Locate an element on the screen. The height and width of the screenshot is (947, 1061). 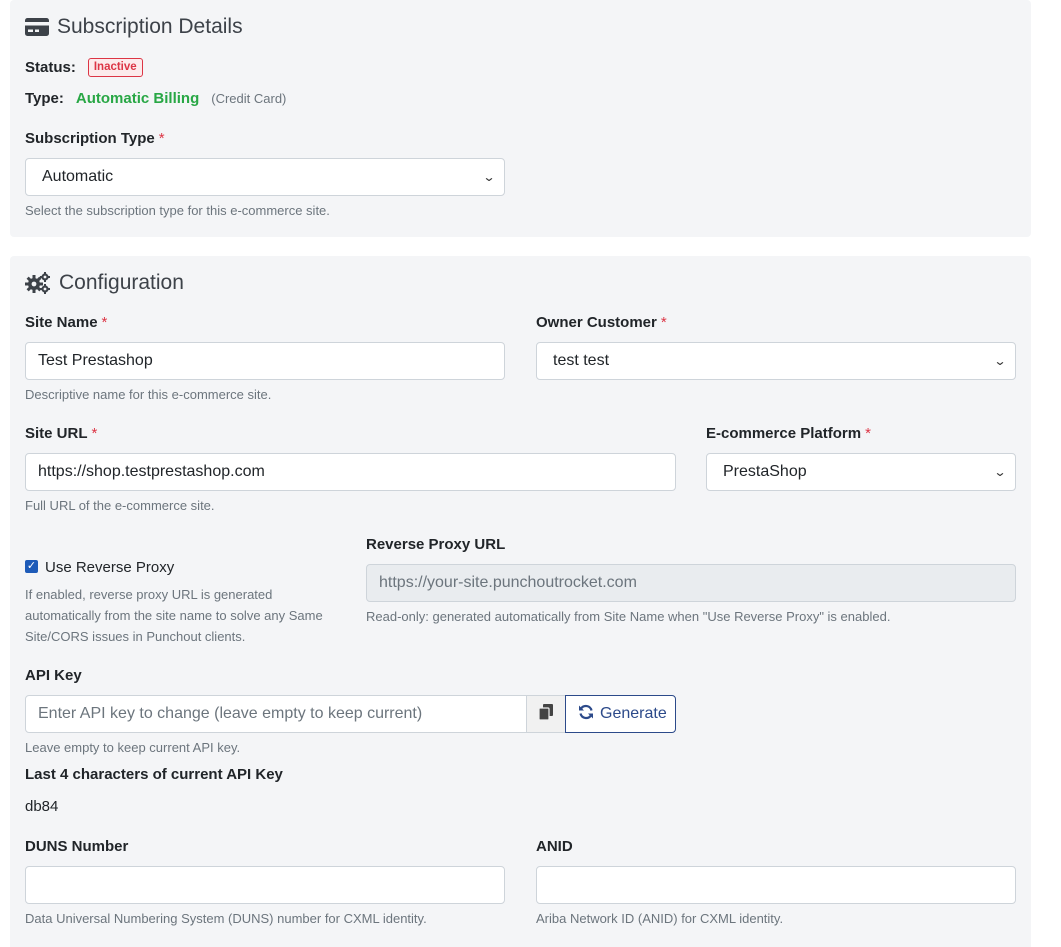
subscription-type-label: Subscription Type * is located at coordinates (95, 138).